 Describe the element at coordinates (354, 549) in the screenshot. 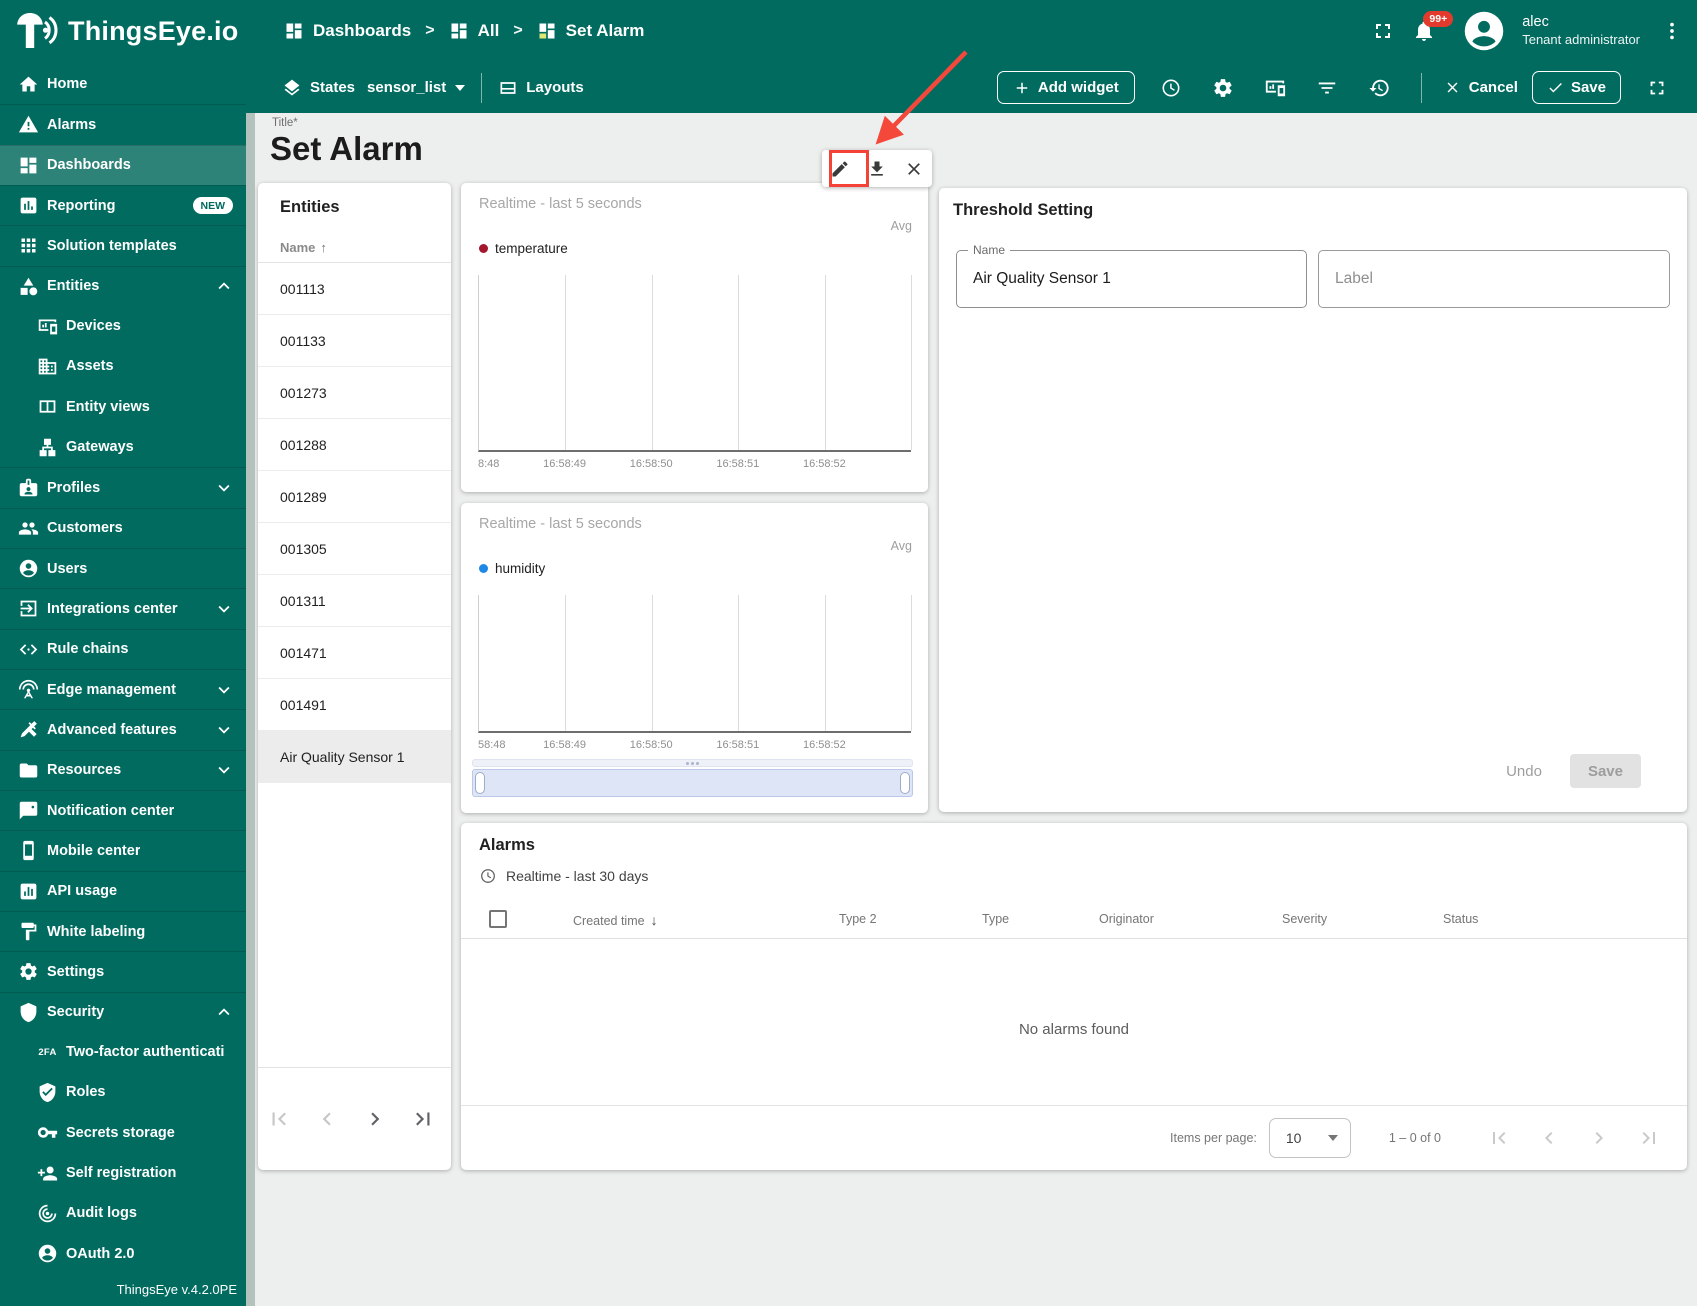

I see `entity-row-001305: 001305` at that location.